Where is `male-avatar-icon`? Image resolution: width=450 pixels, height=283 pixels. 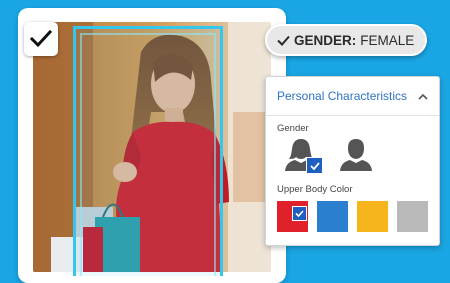
male-avatar-icon is located at coordinates (356, 155).